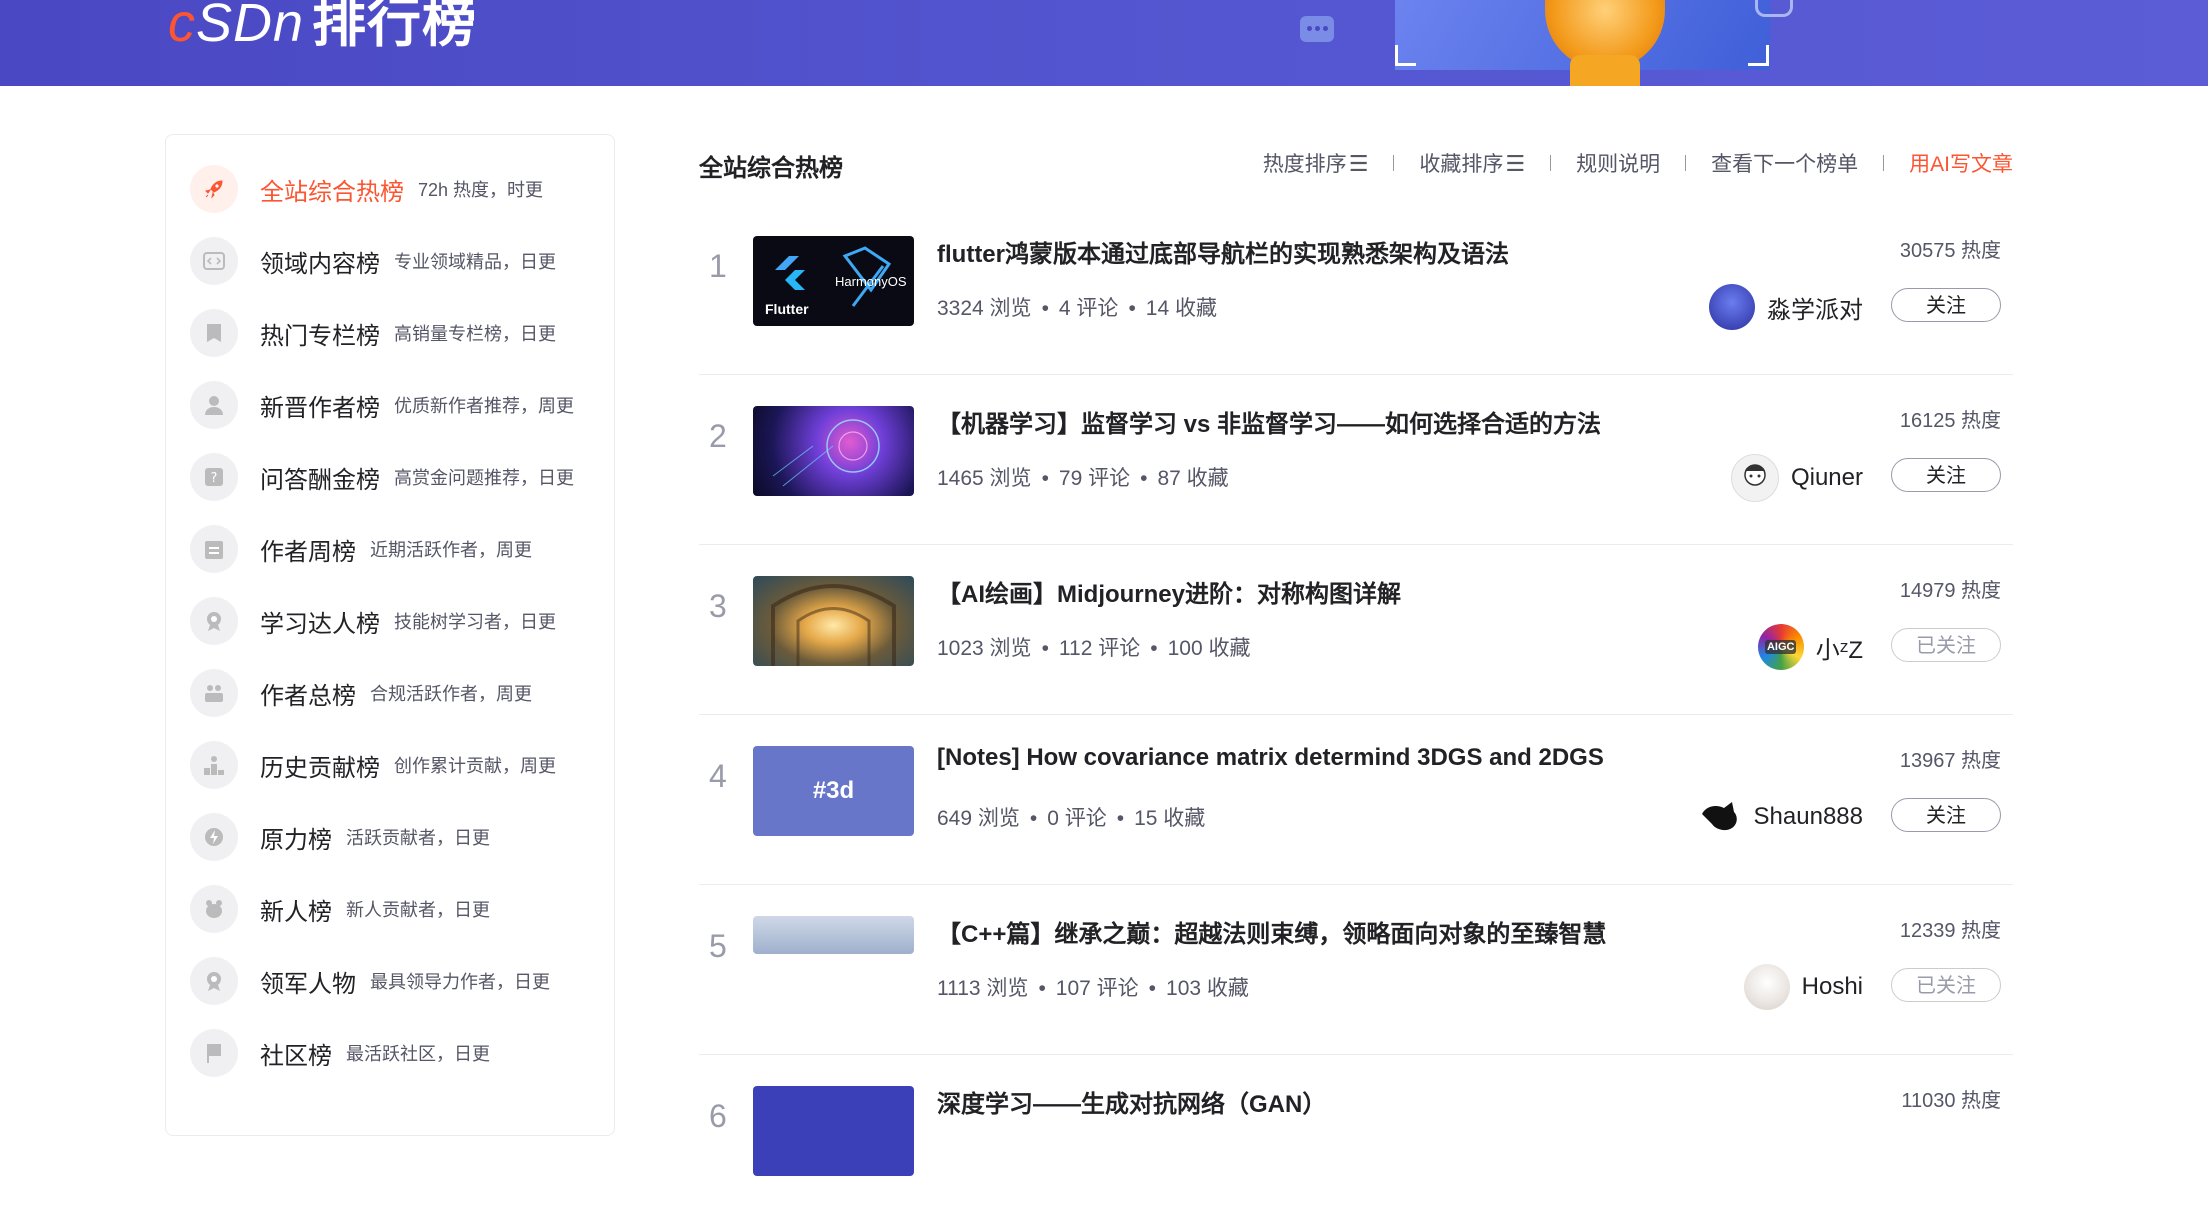 The width and height of the screenshot is (2208, 1224). I want to click on article-thumbnail: #3d, so click(833, 791).